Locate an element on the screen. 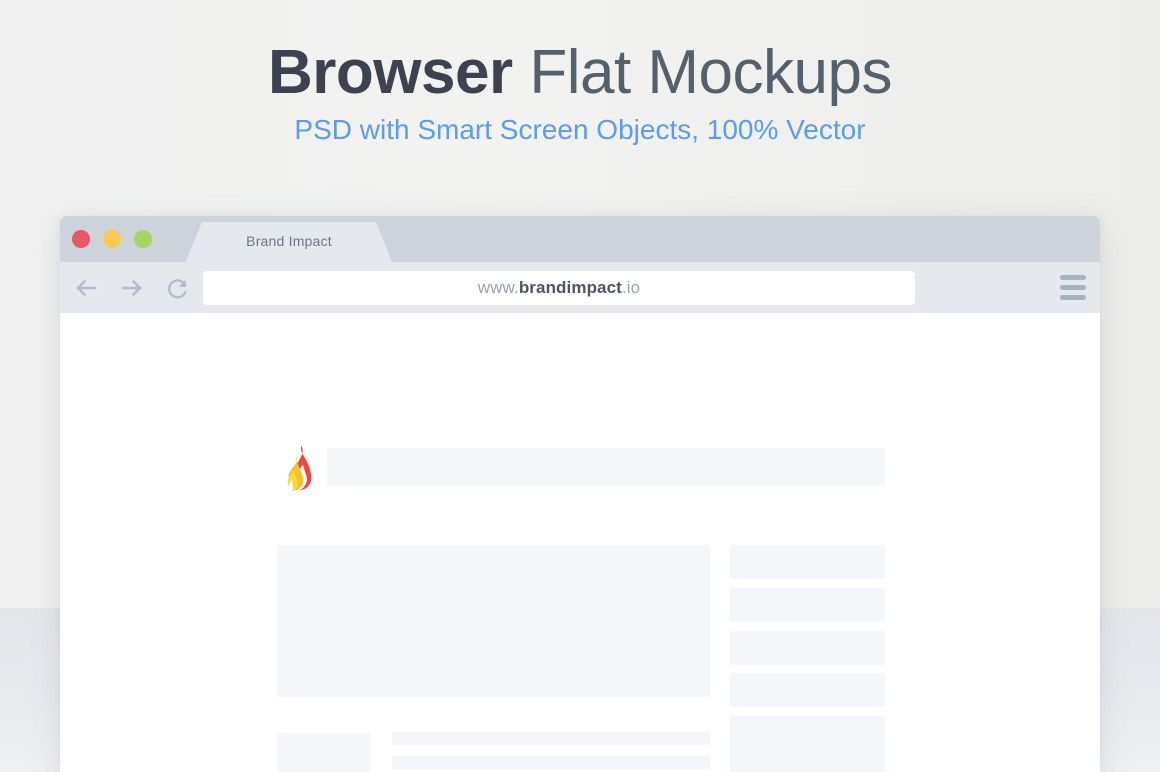 This screenshot has height=772, width=1160. zoom-button is located at coordinates (143, 239).